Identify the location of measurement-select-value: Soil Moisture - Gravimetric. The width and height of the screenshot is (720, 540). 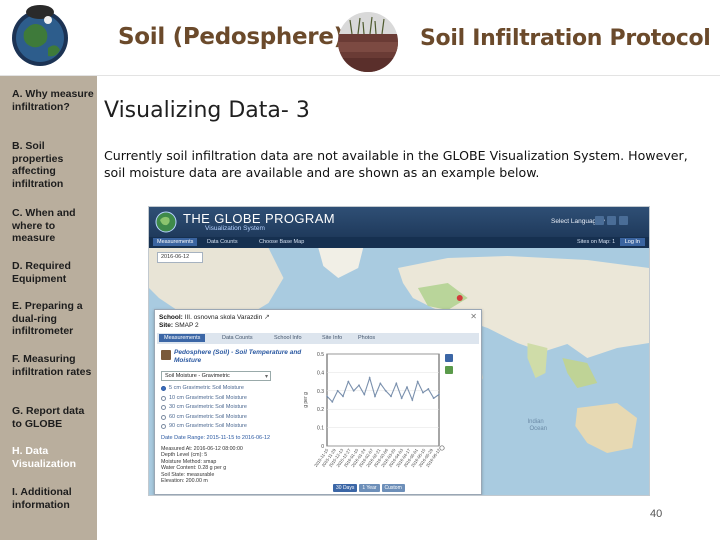
(197, 376).